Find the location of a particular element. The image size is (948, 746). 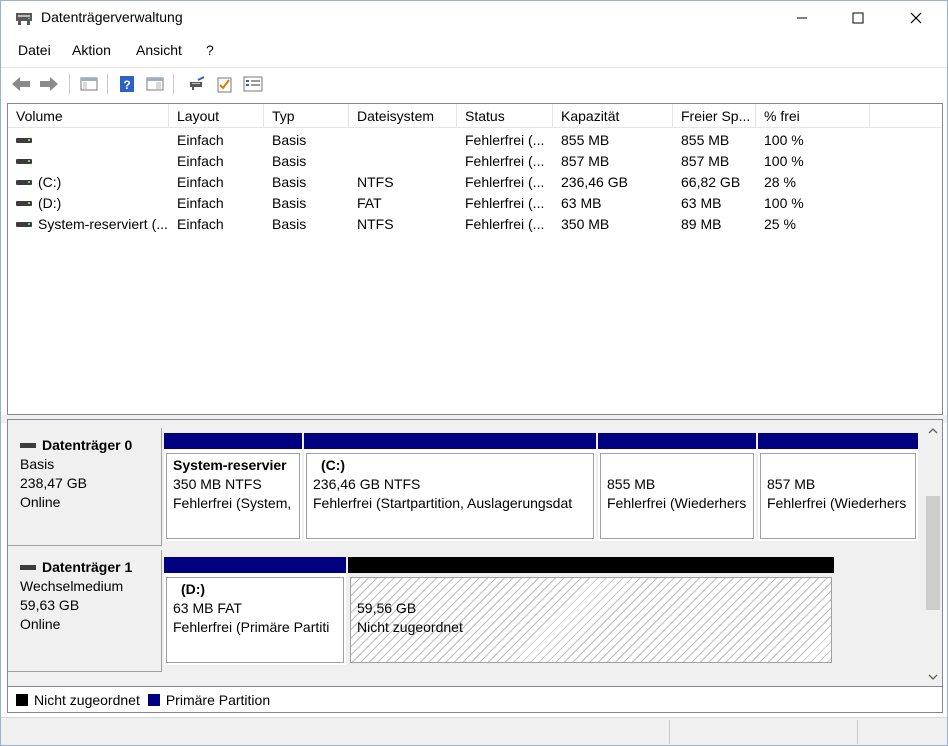

cell-kapazitaet: 350 MB is located at coordinates (585, 224).